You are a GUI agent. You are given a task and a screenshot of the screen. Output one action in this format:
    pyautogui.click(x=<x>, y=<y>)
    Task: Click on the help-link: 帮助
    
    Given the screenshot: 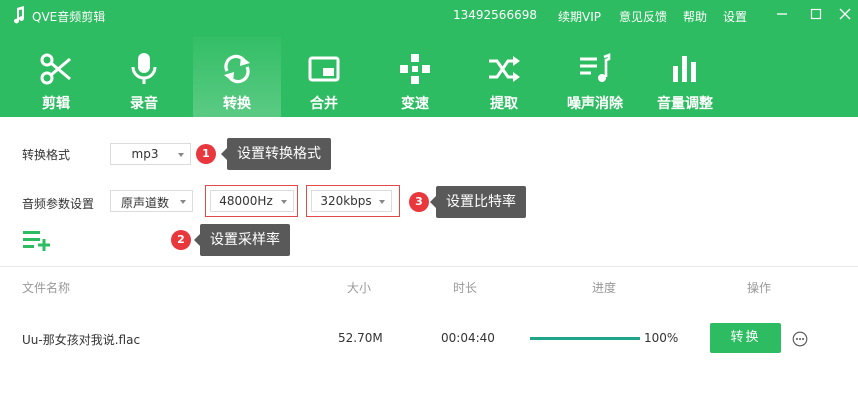 What is the action you would take?
    pyautogui.click(x=695, y=16)
    